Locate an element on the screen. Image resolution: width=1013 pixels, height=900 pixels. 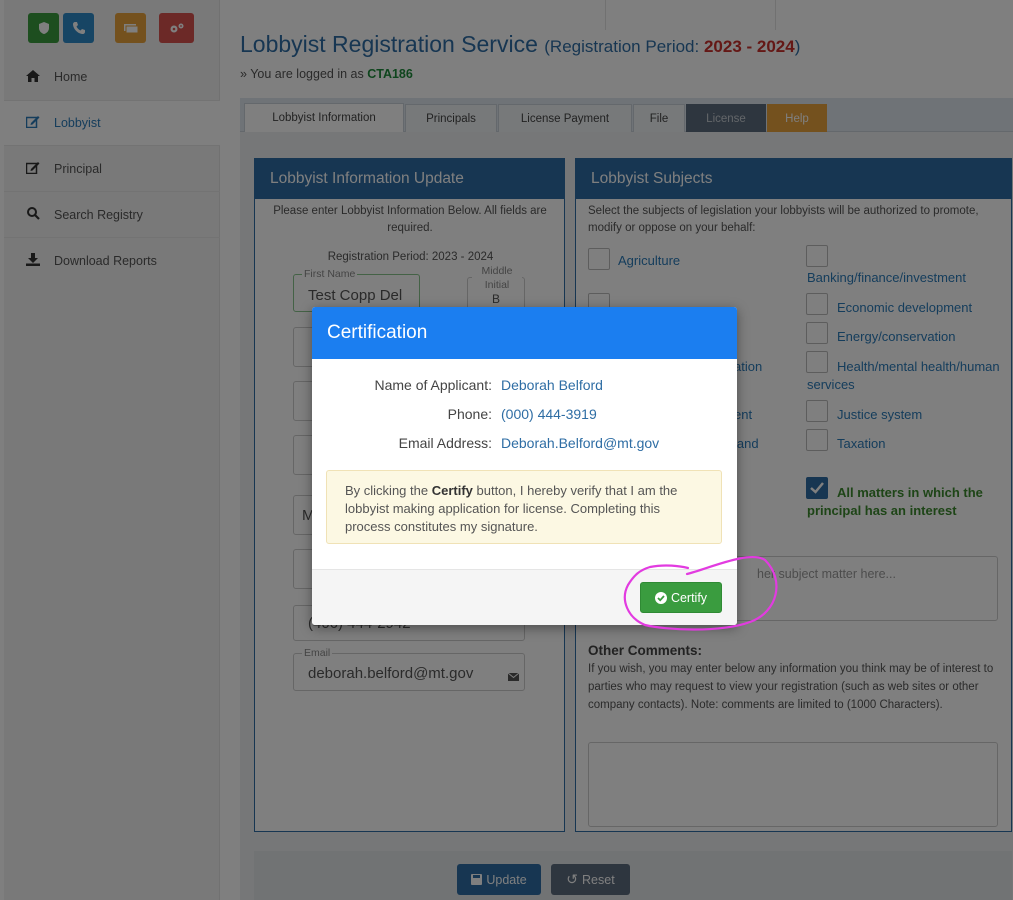
phone-row: Phone: (000) 444-3919 is located at coordinates (524, 414).